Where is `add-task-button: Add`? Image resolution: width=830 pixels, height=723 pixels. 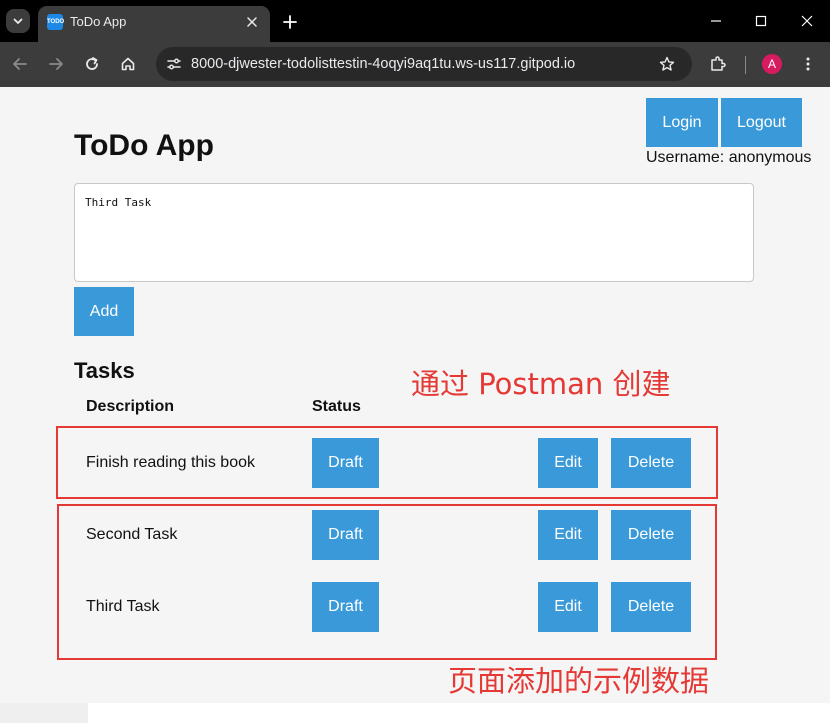
add-task-button: Add is located at coordinates (104, 311).